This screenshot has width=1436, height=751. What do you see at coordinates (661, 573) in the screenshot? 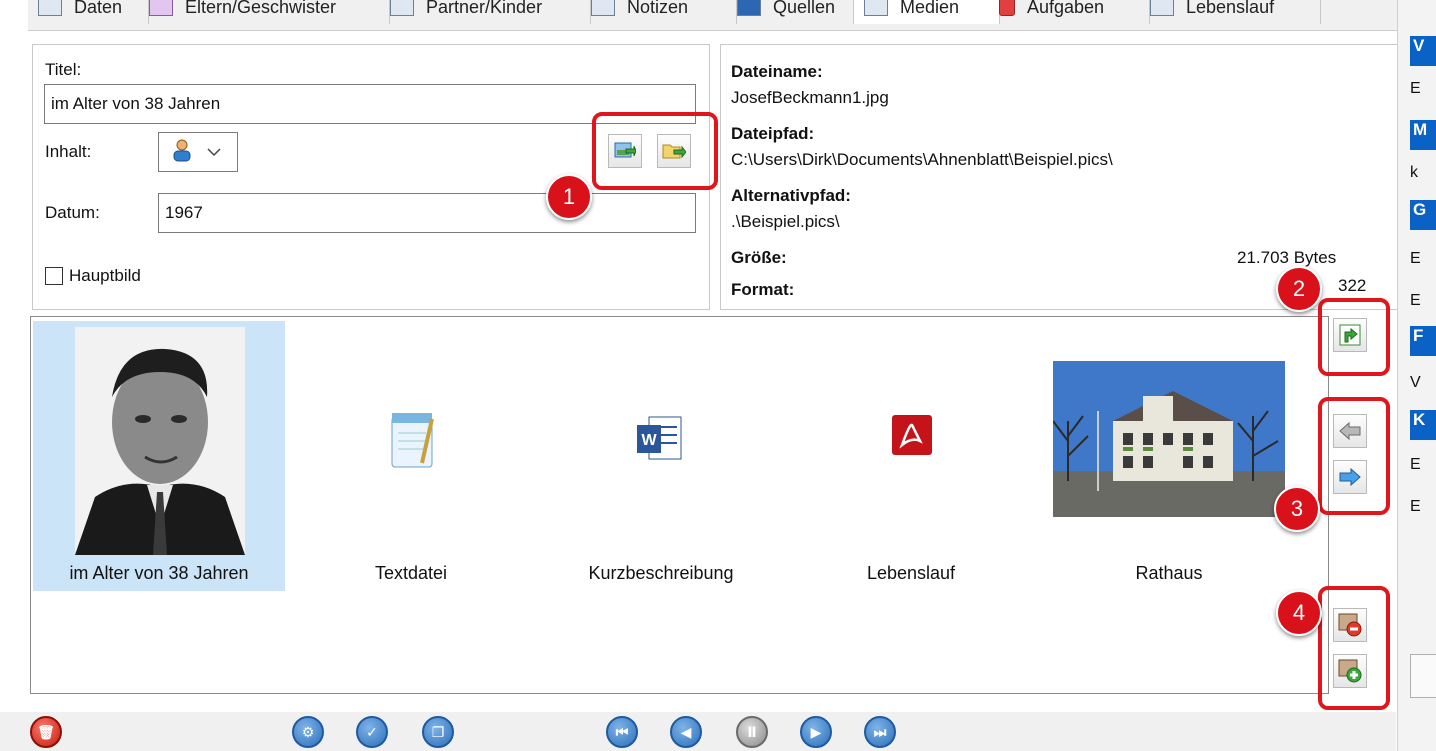
I see `gallery-caption: Kurzbeschreibung` at bounding box center [661, 573].